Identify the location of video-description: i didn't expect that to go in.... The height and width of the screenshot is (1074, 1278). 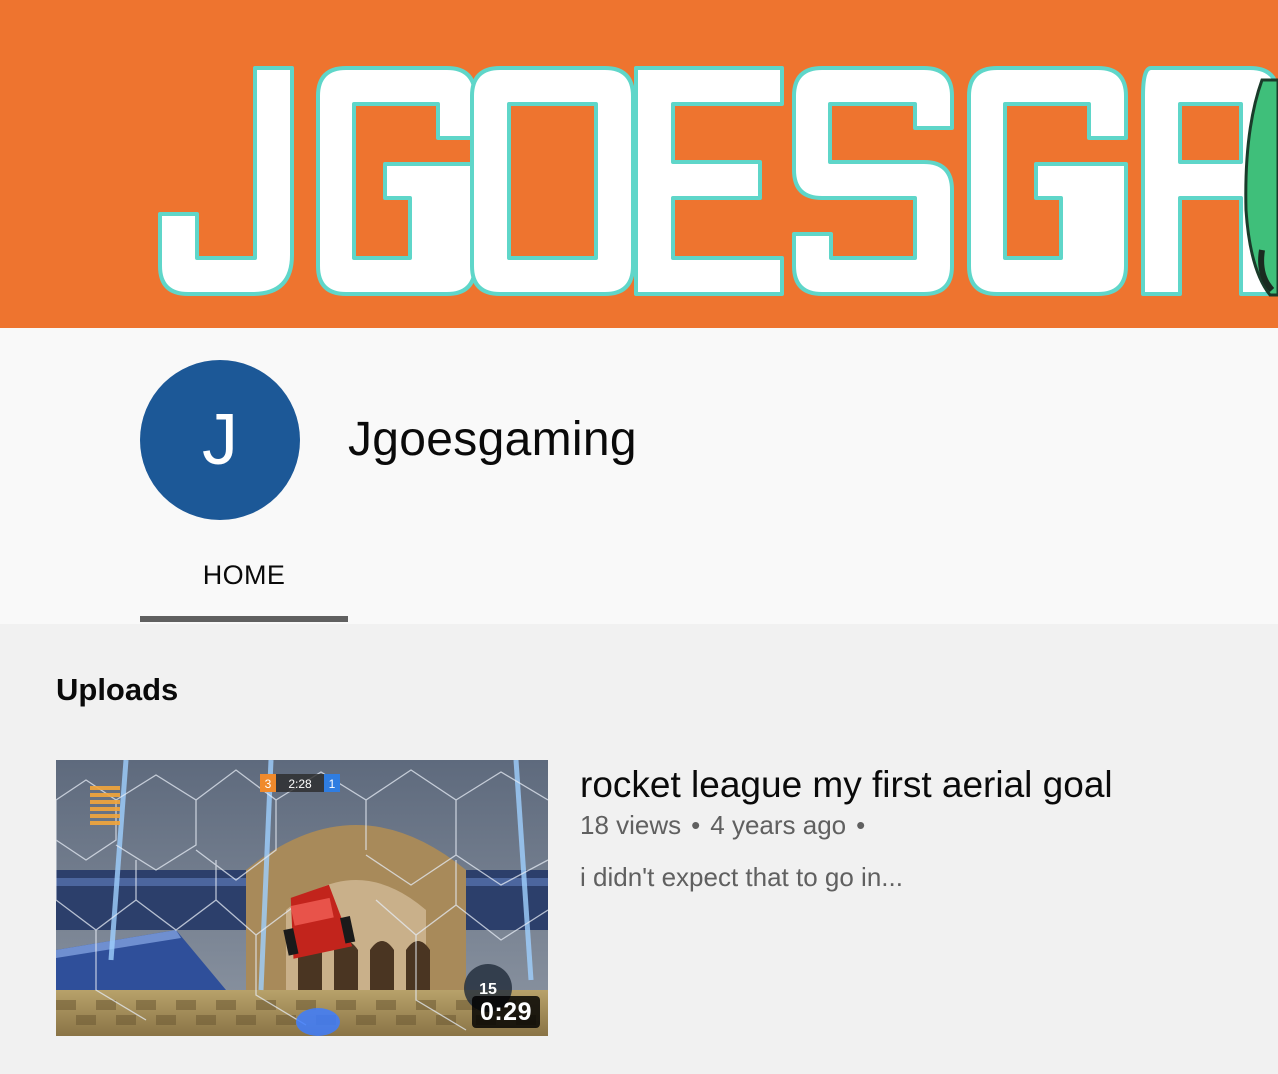
(741, 877).